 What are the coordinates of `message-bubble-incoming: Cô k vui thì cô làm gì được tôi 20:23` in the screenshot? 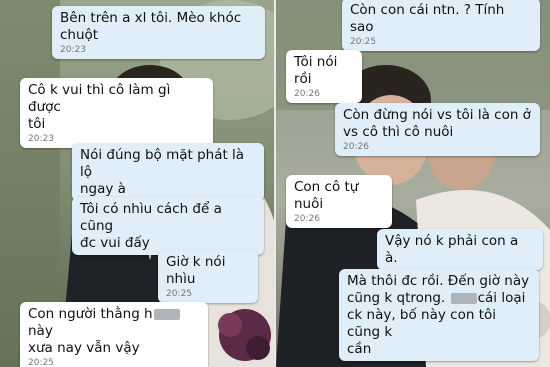 It's located at (116, 113).